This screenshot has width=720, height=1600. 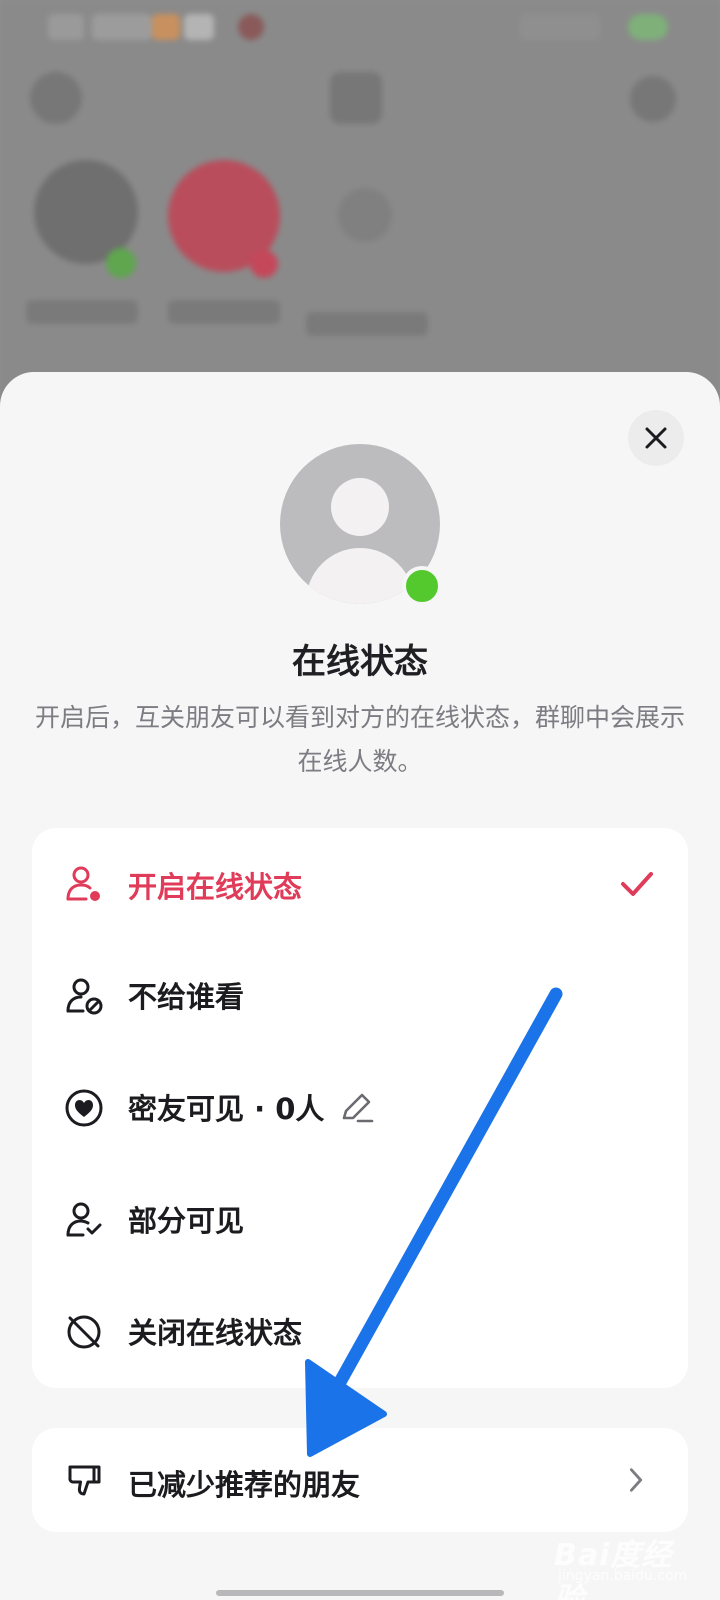 What do you see at coordinates (422, 586) in the screenshot?
I see `online-indicator` at bounding box center [422, 586].